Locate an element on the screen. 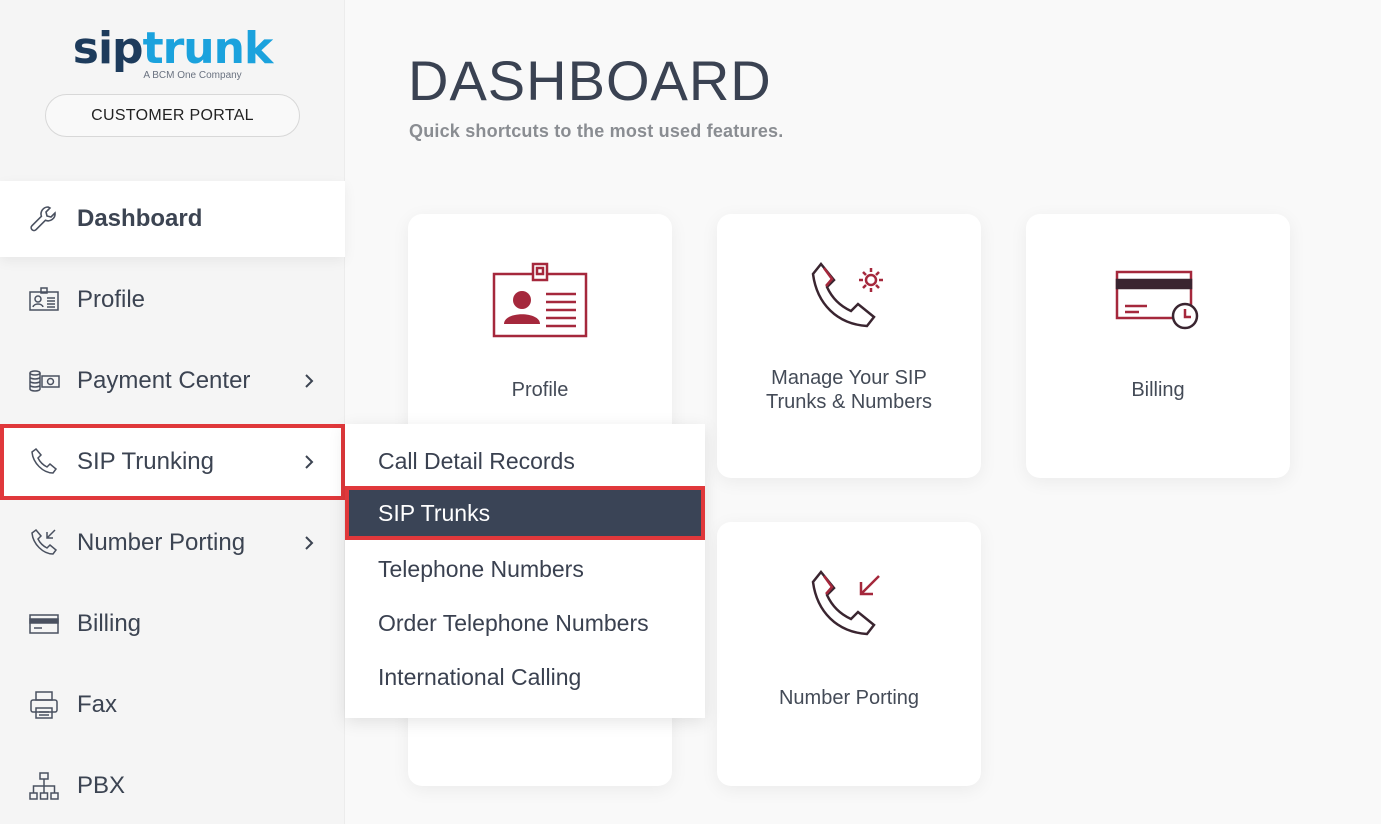  money-icon is located at coordinates (44, 381).